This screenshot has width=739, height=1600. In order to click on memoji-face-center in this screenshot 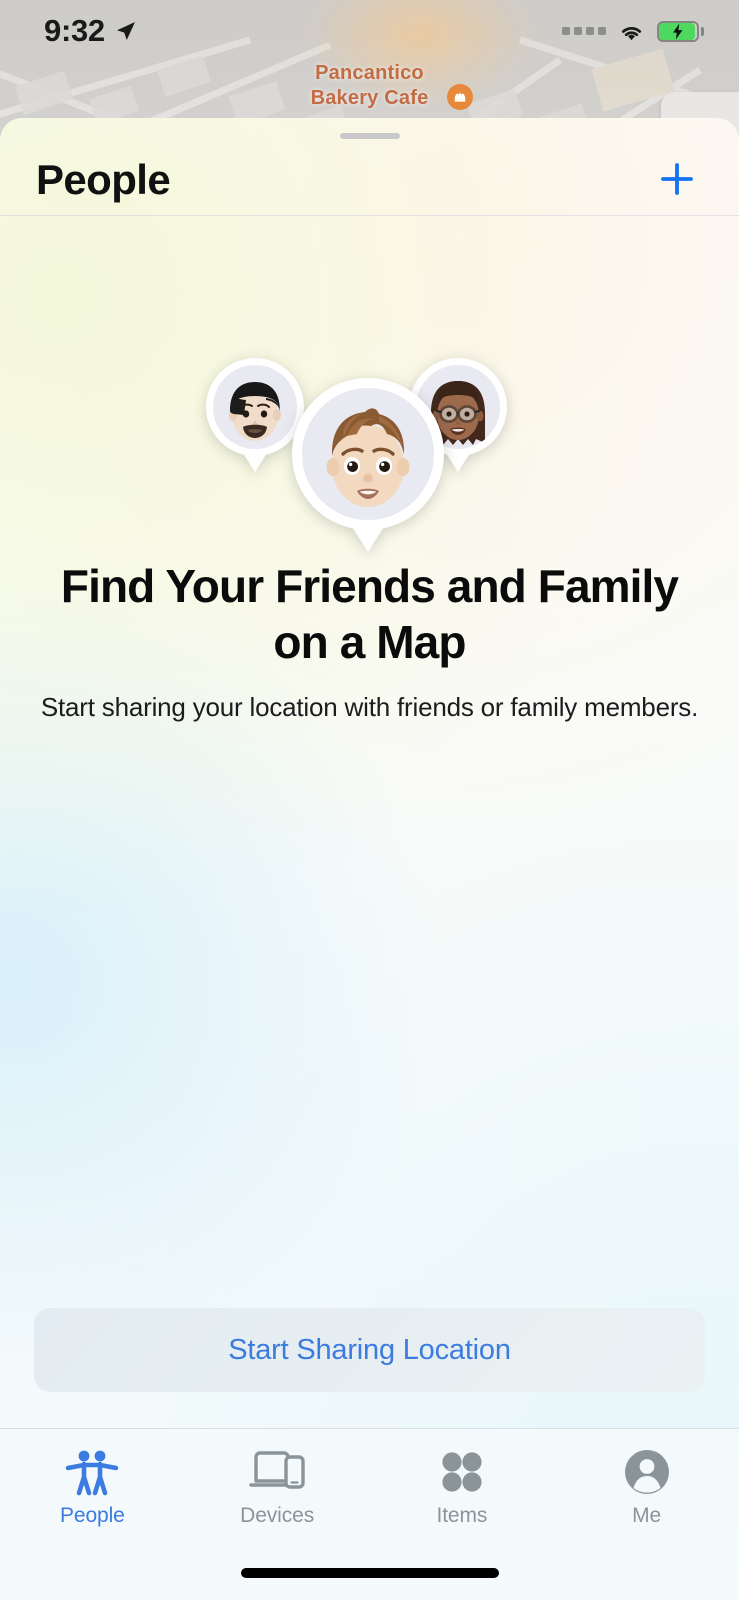, I will do `click(368, 457)`.